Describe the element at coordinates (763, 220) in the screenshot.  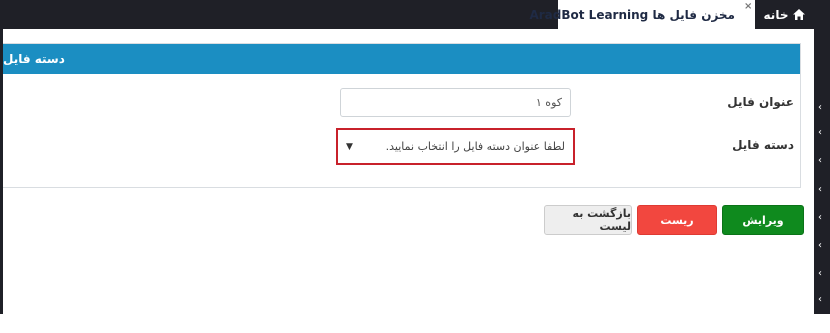
I see `edit-button: ویرایش` at that location.